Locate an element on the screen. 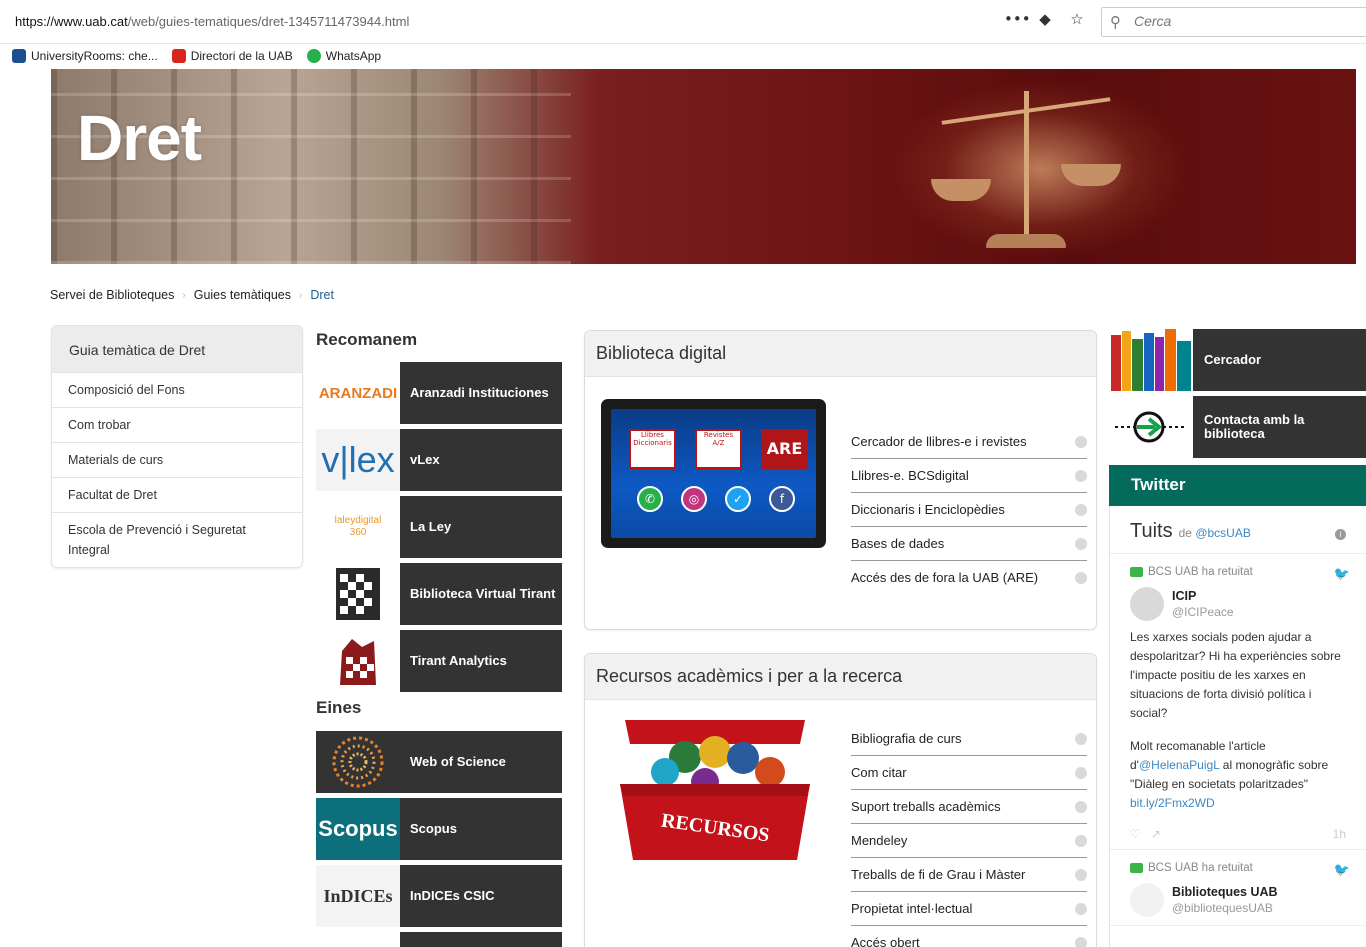 Image resolution: width=1366 pixels, height=947 pixels. books-icon is located at coordinates (1151, 360).